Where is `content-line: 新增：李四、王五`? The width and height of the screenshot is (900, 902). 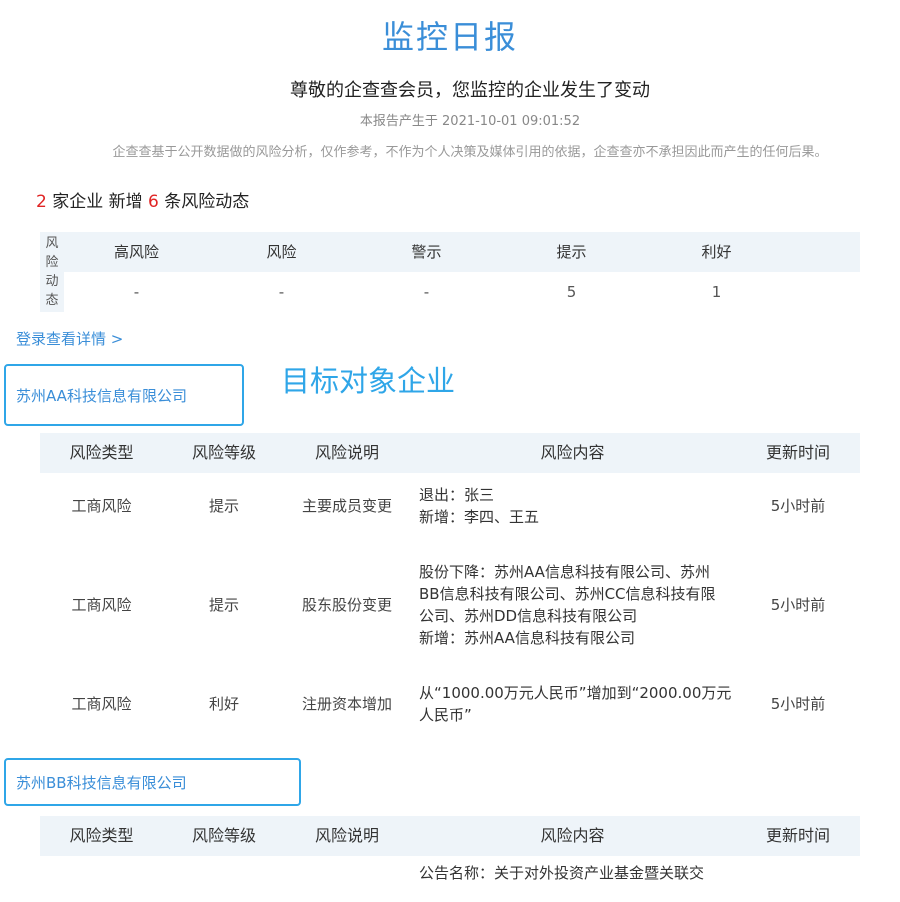
content-line: 新增：李四、王五 is located at coordinates (479, 516).